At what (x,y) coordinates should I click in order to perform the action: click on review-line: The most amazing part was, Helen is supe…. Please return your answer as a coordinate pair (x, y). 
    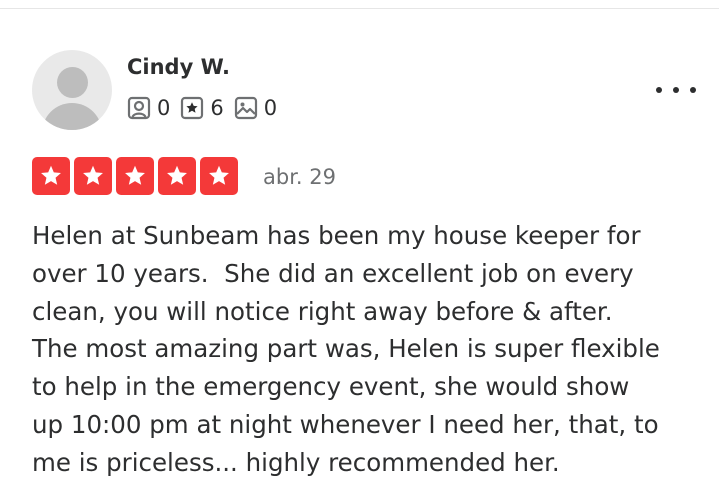
    Looking at the image, I should click on (346, 349).